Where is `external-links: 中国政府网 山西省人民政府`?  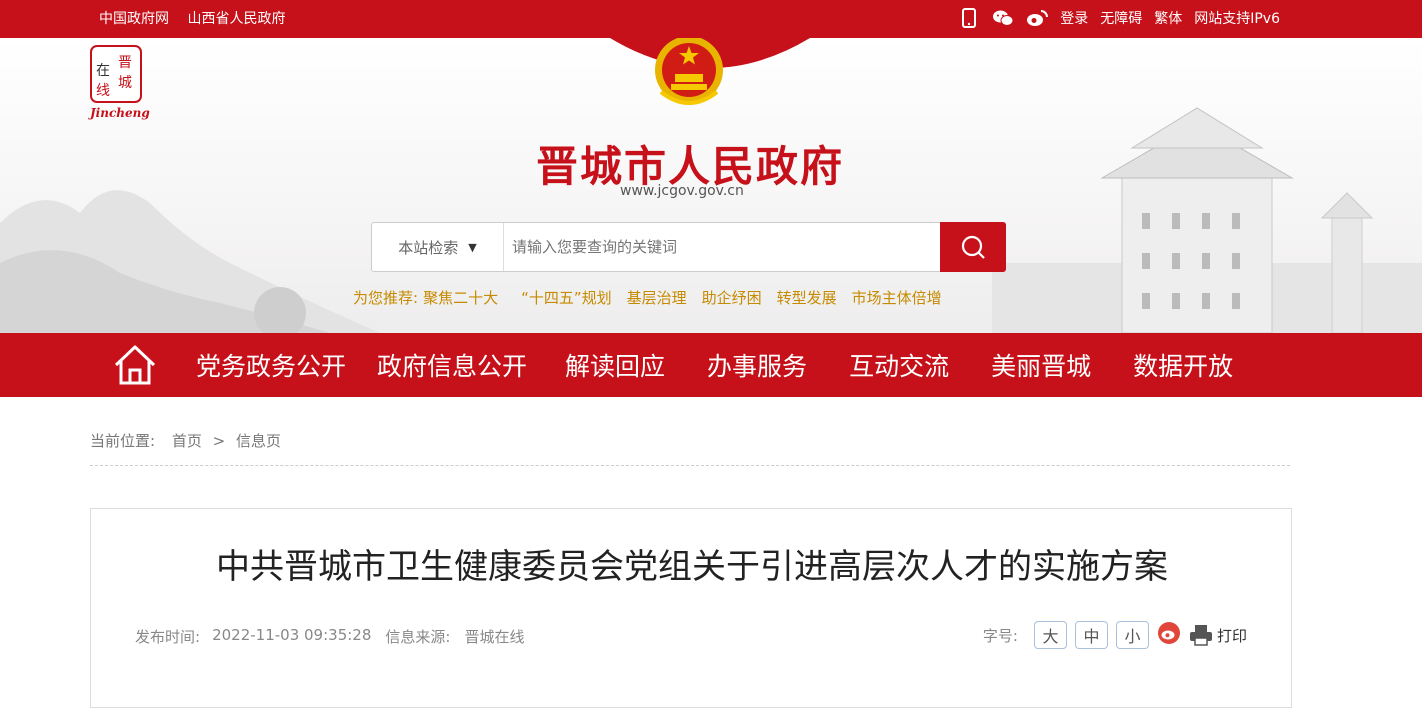 external-links: 中国政府网 山西省人民政府 is located at coordinates (199, 18).